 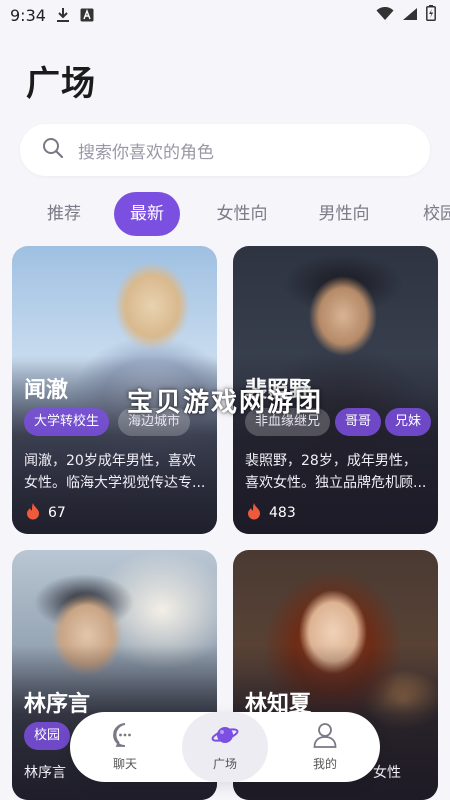 I want to click on likes-count: 483, so click(x=271, y=513).